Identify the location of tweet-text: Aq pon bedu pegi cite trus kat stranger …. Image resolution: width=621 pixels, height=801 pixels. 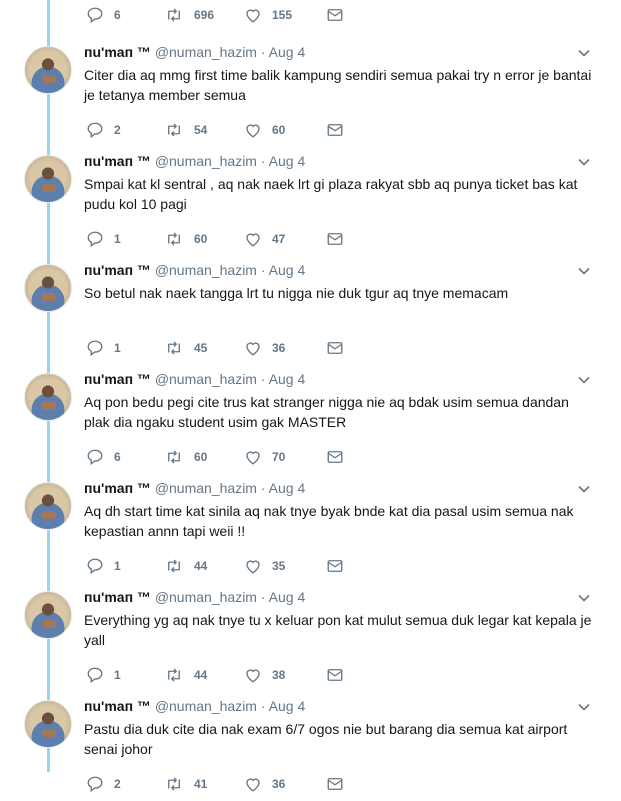
(326, 412).